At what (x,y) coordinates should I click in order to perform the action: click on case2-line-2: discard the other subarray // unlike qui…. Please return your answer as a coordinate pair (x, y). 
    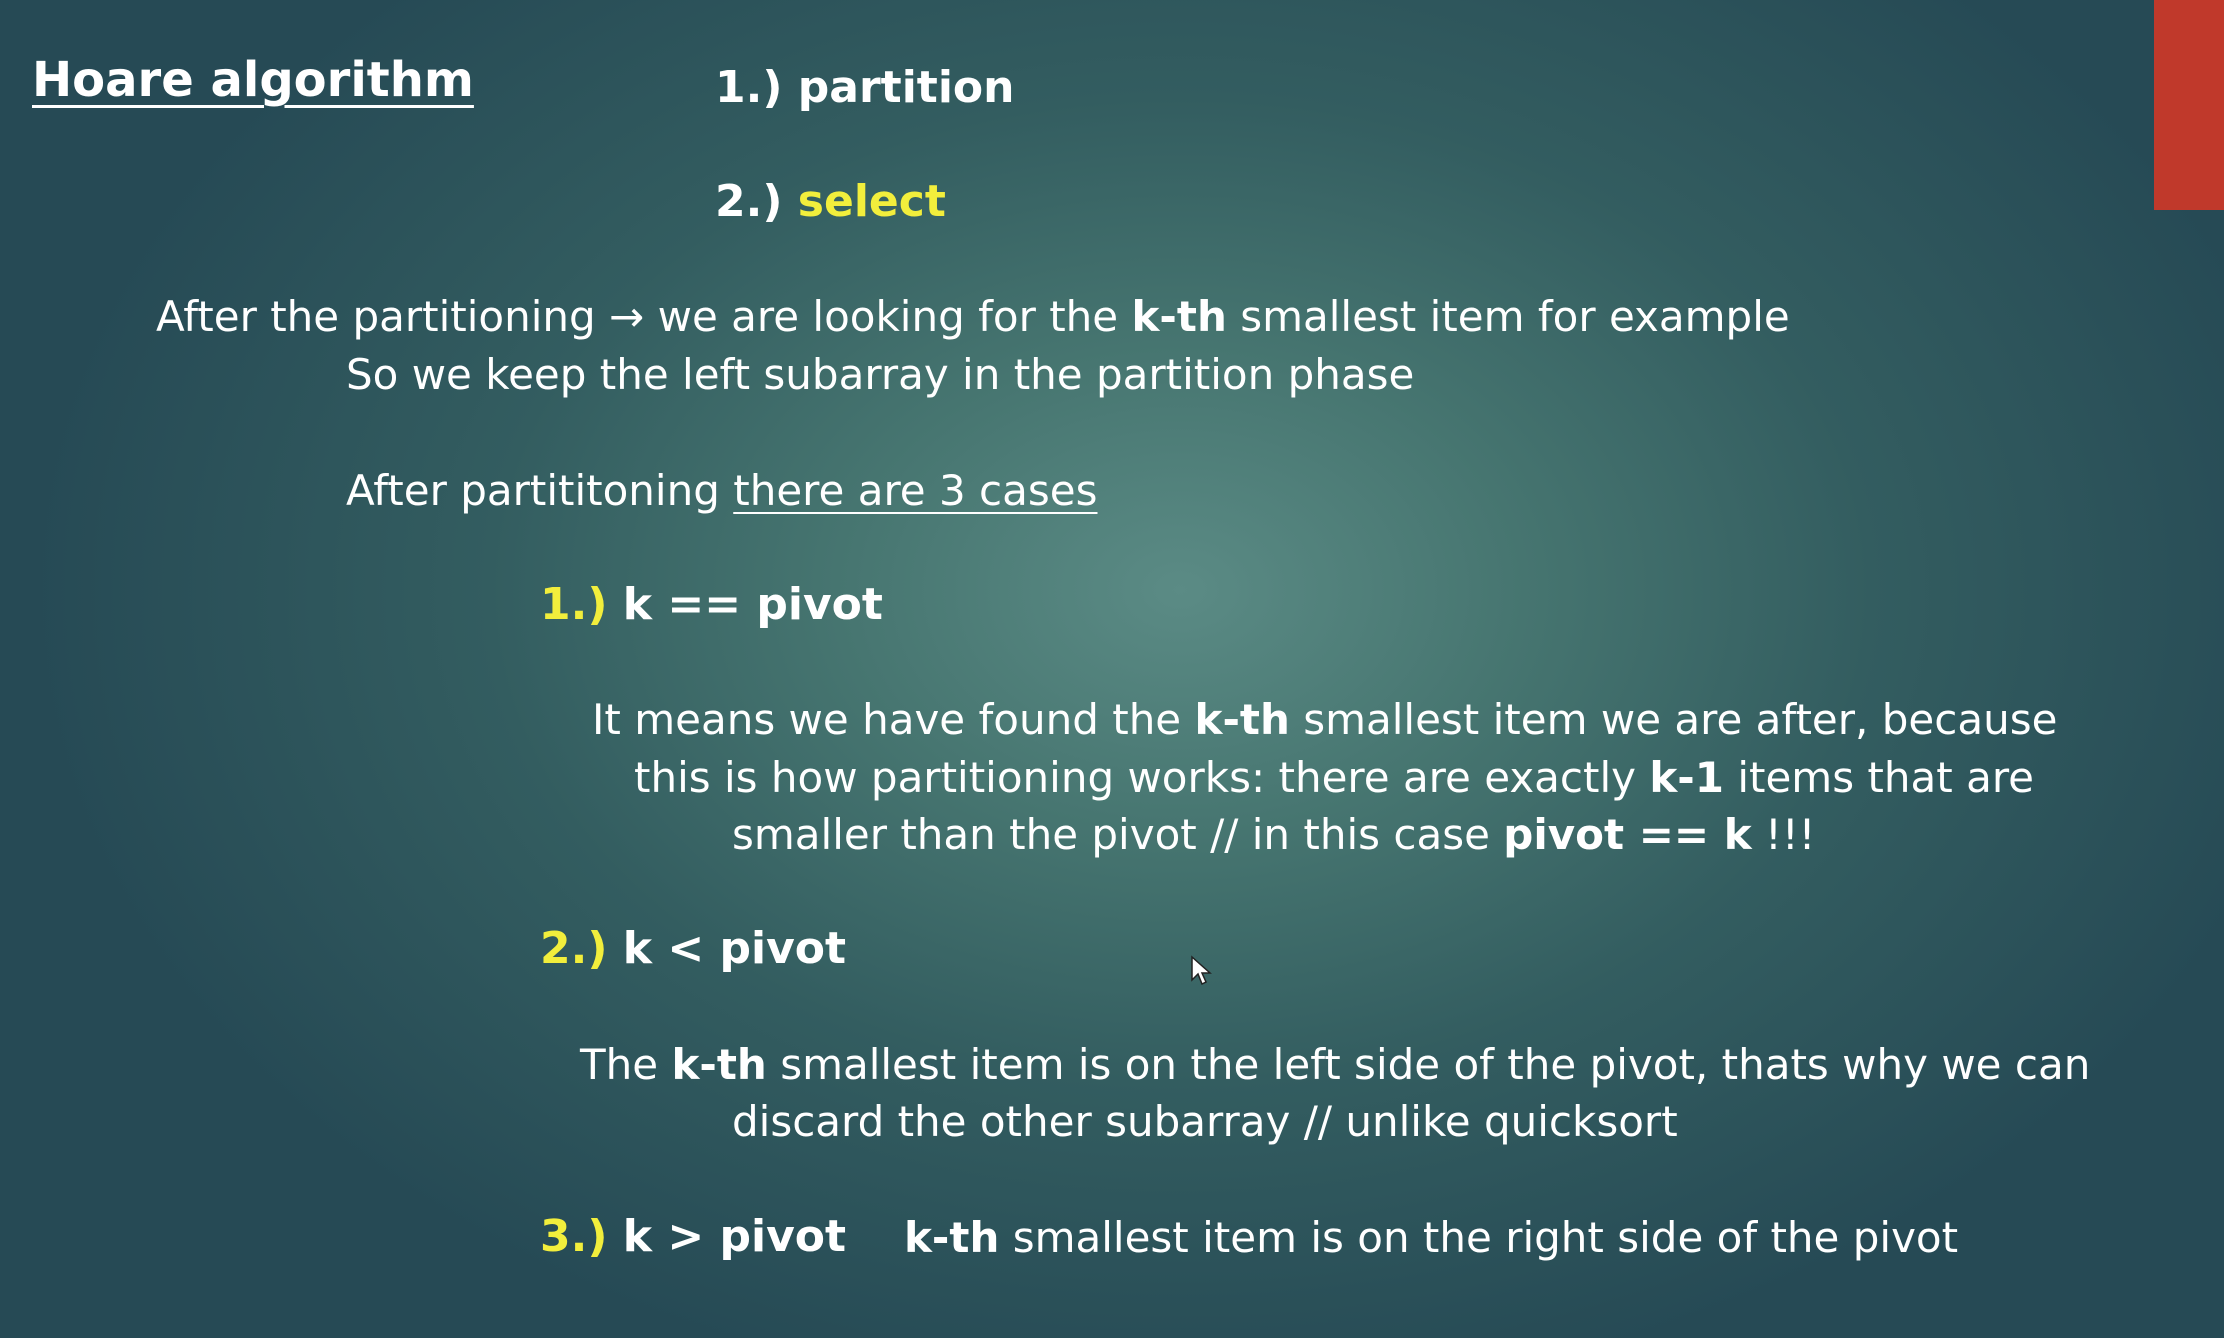
    Looking at the image, I should click on (1205, 1121).